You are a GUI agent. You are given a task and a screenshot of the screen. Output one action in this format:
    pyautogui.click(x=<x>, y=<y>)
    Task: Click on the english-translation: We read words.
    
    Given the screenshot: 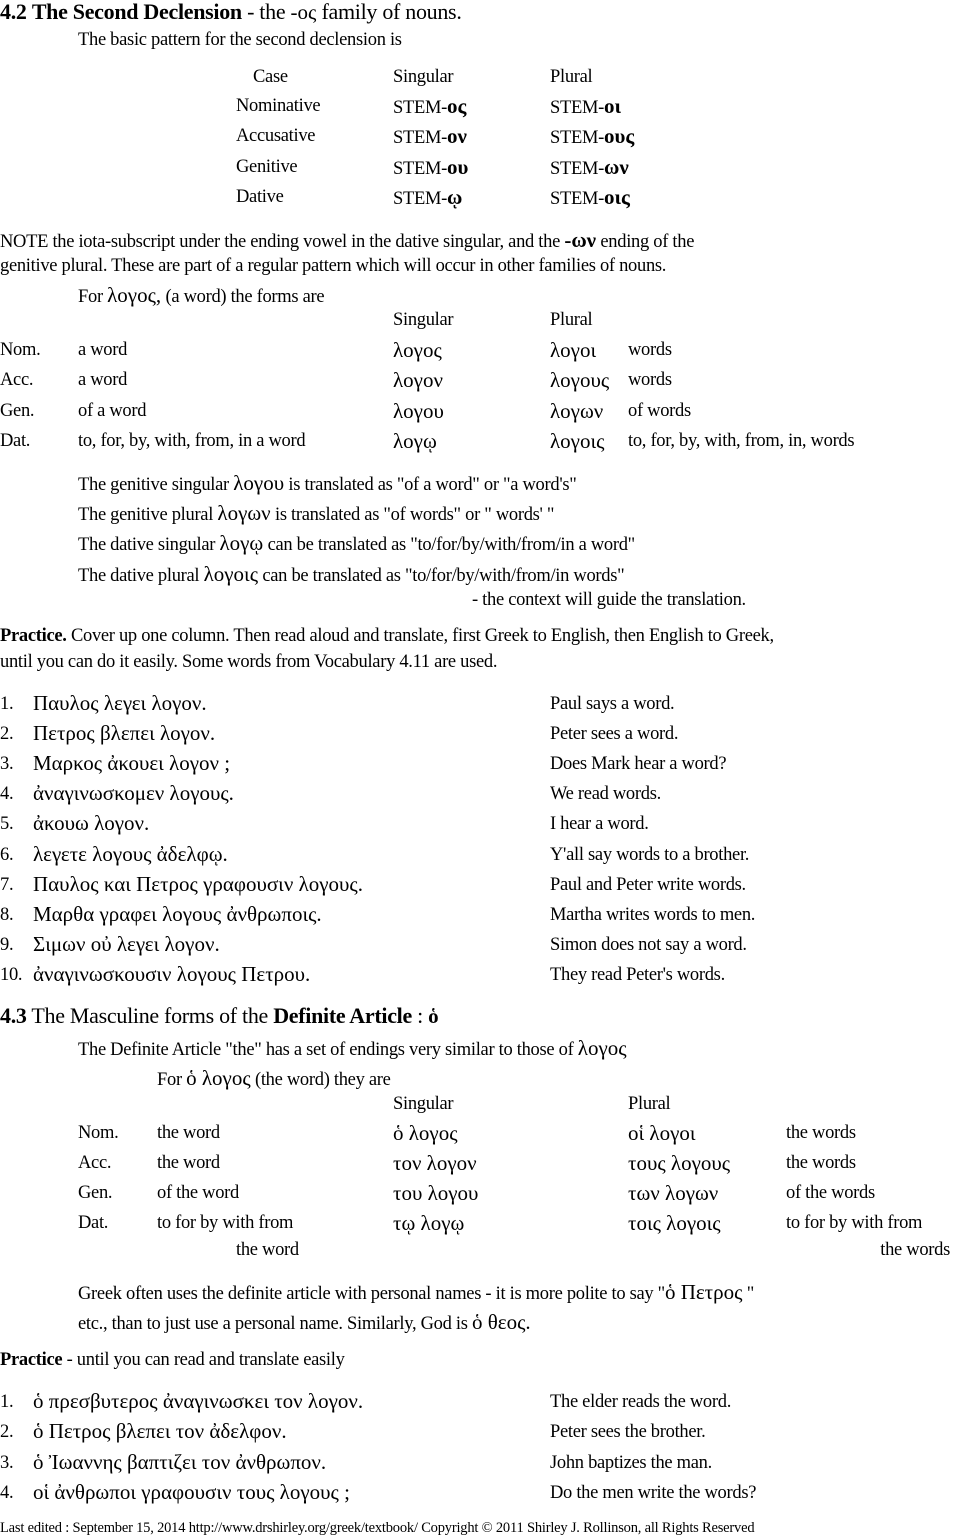 What is the action you would take?
    pyautogui.click(x=605, y=794)
    